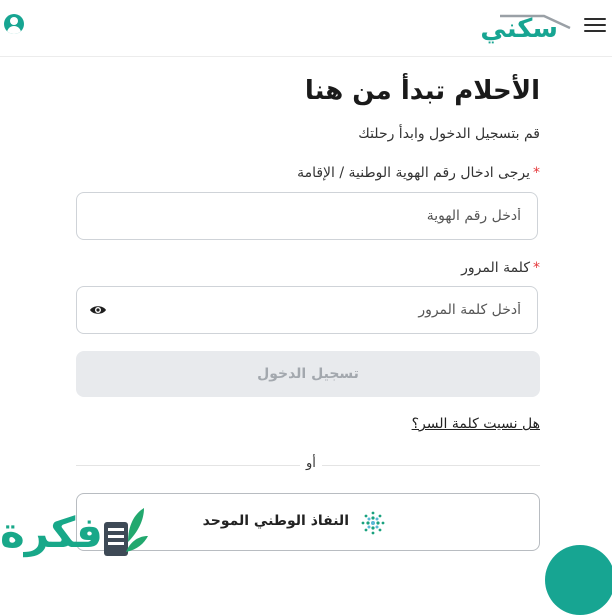 The height and width of the screenshot is (615, 612). I want to click on password-field-label: *كلمة المرور, so click(500, 268).